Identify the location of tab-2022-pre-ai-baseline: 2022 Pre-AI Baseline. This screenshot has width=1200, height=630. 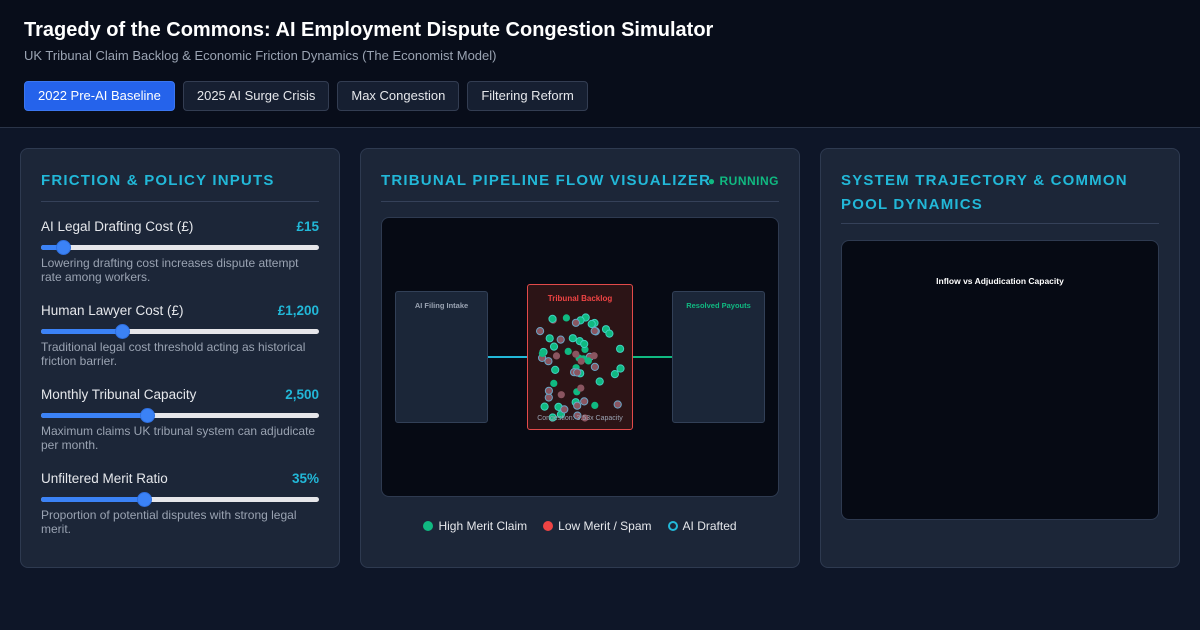
(99, 96).